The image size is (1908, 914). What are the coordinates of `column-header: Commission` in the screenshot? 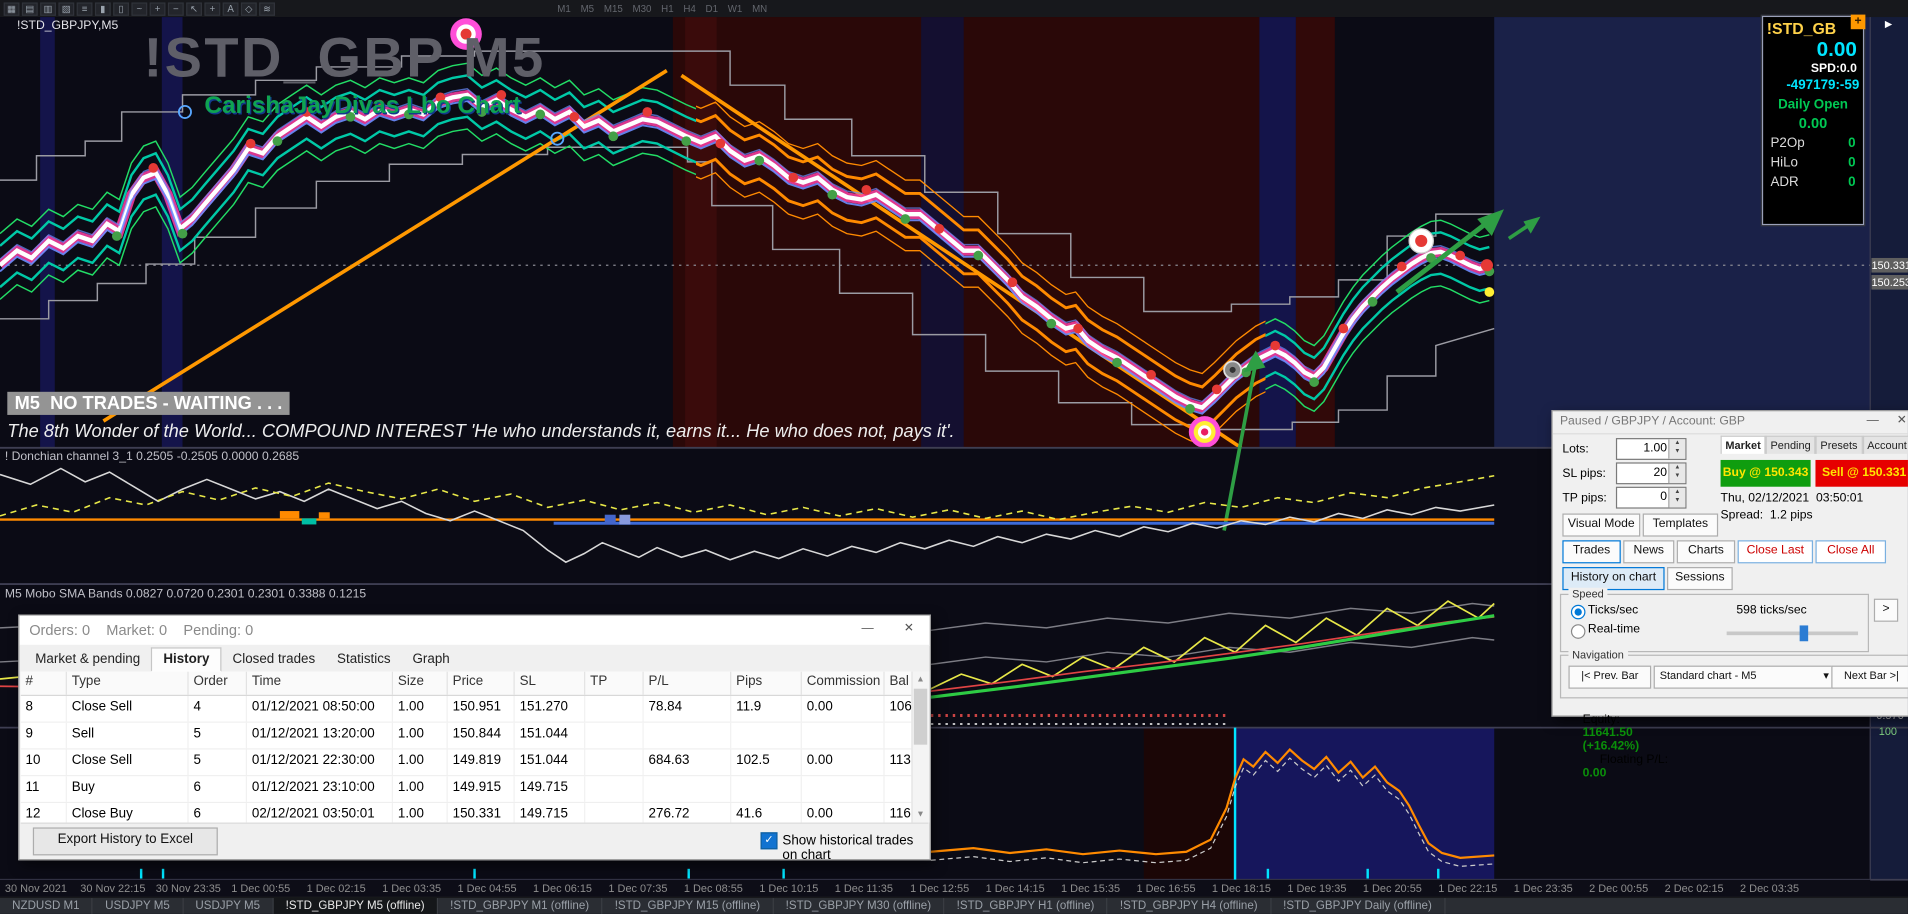 It's located at (843, 683).